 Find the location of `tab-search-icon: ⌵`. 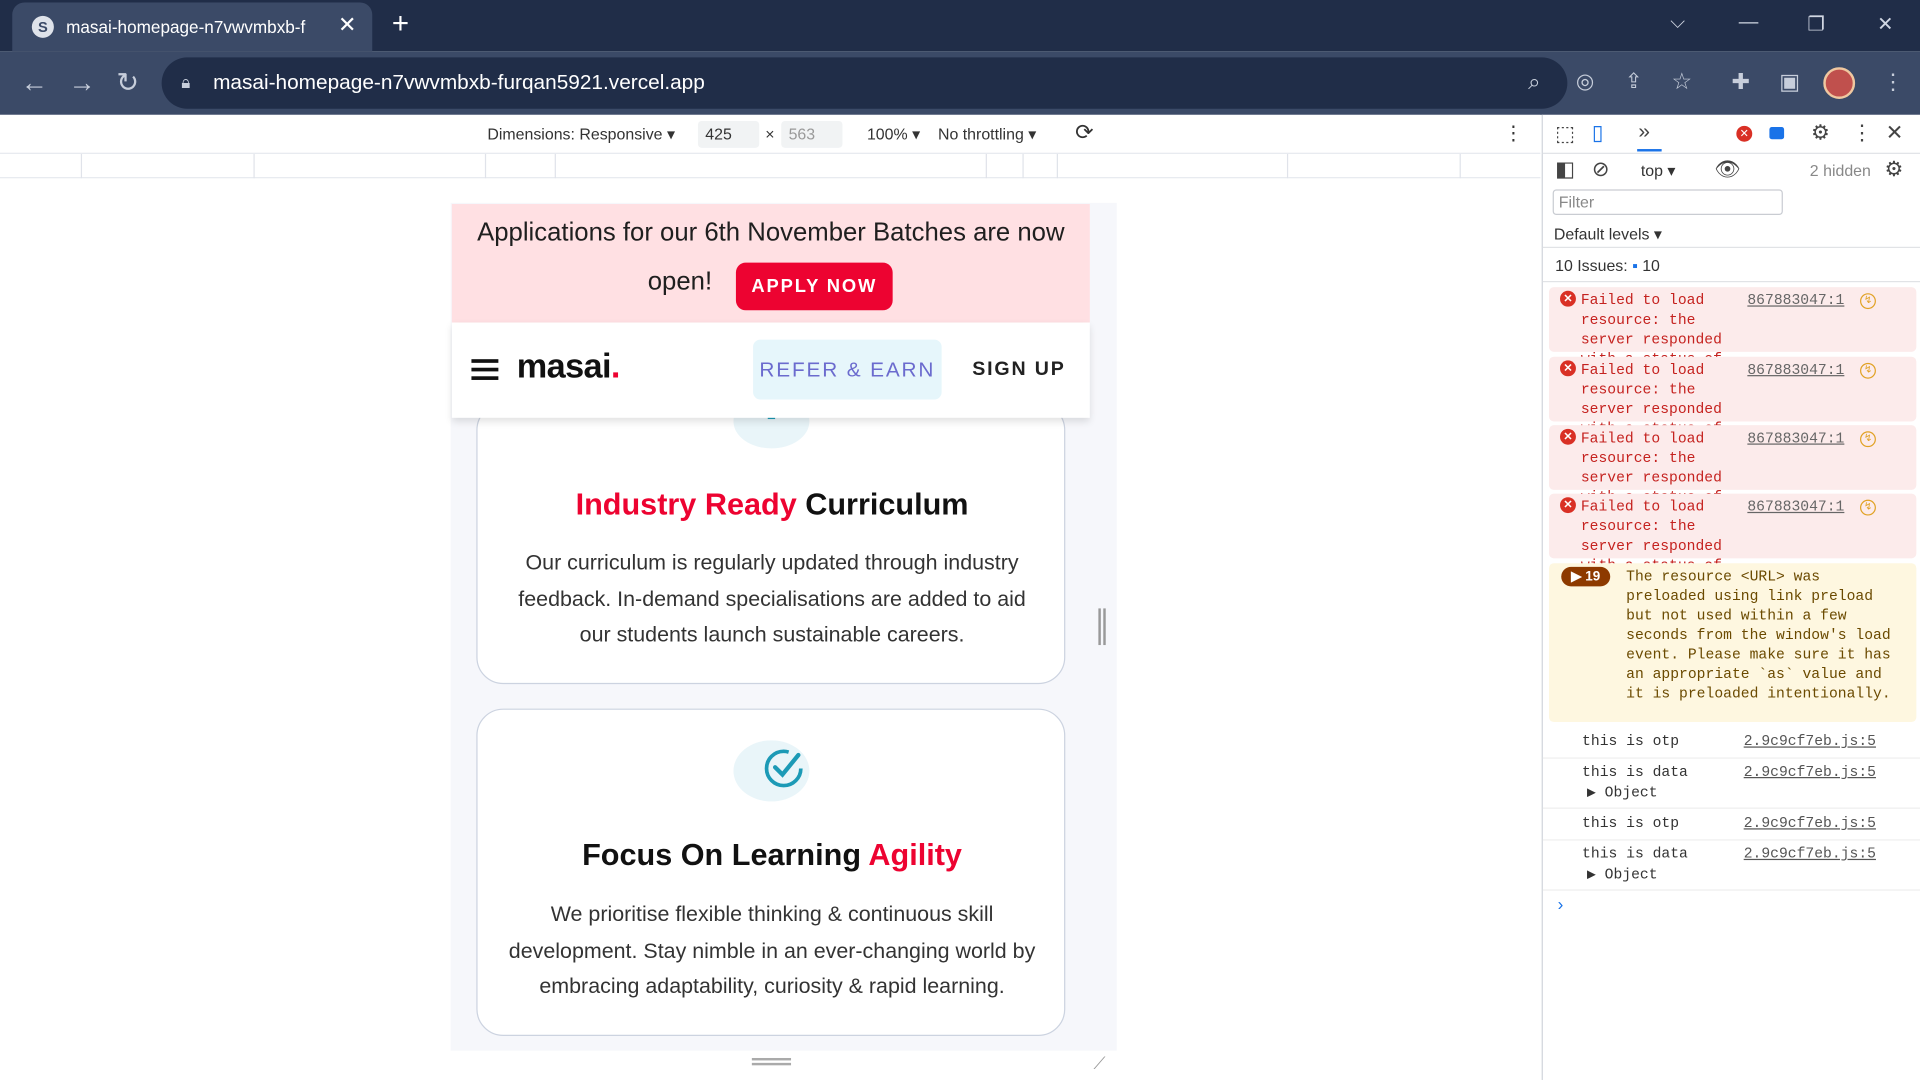

tab-search-icon: ⌵ is located at coordinates (1677, 23).